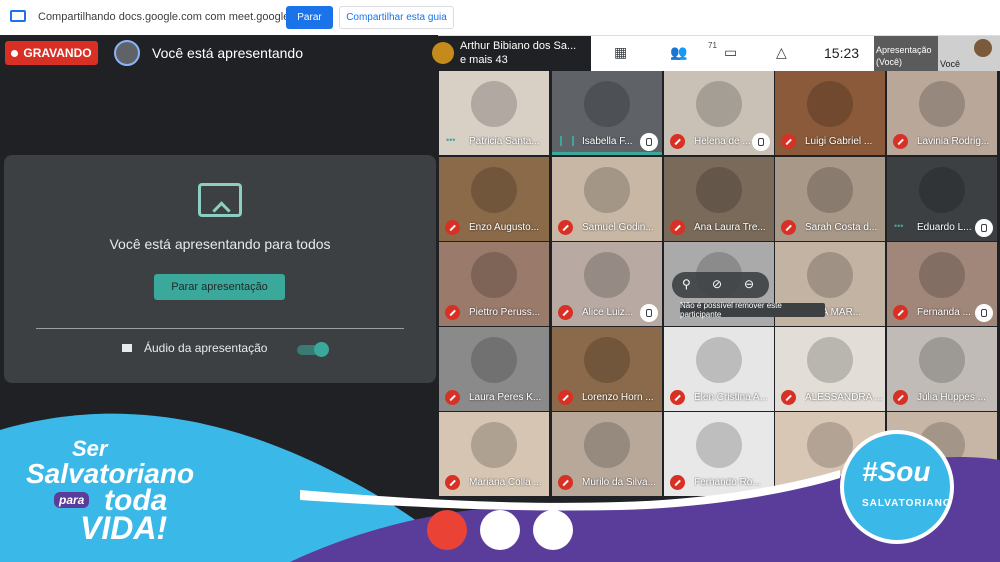 Image resolution: width=1000 pixels, height=562 pixels. Describe the element at coordinates (228, 53) in the screenshot. I see `presenting-label: Você está apresentando` at that location.